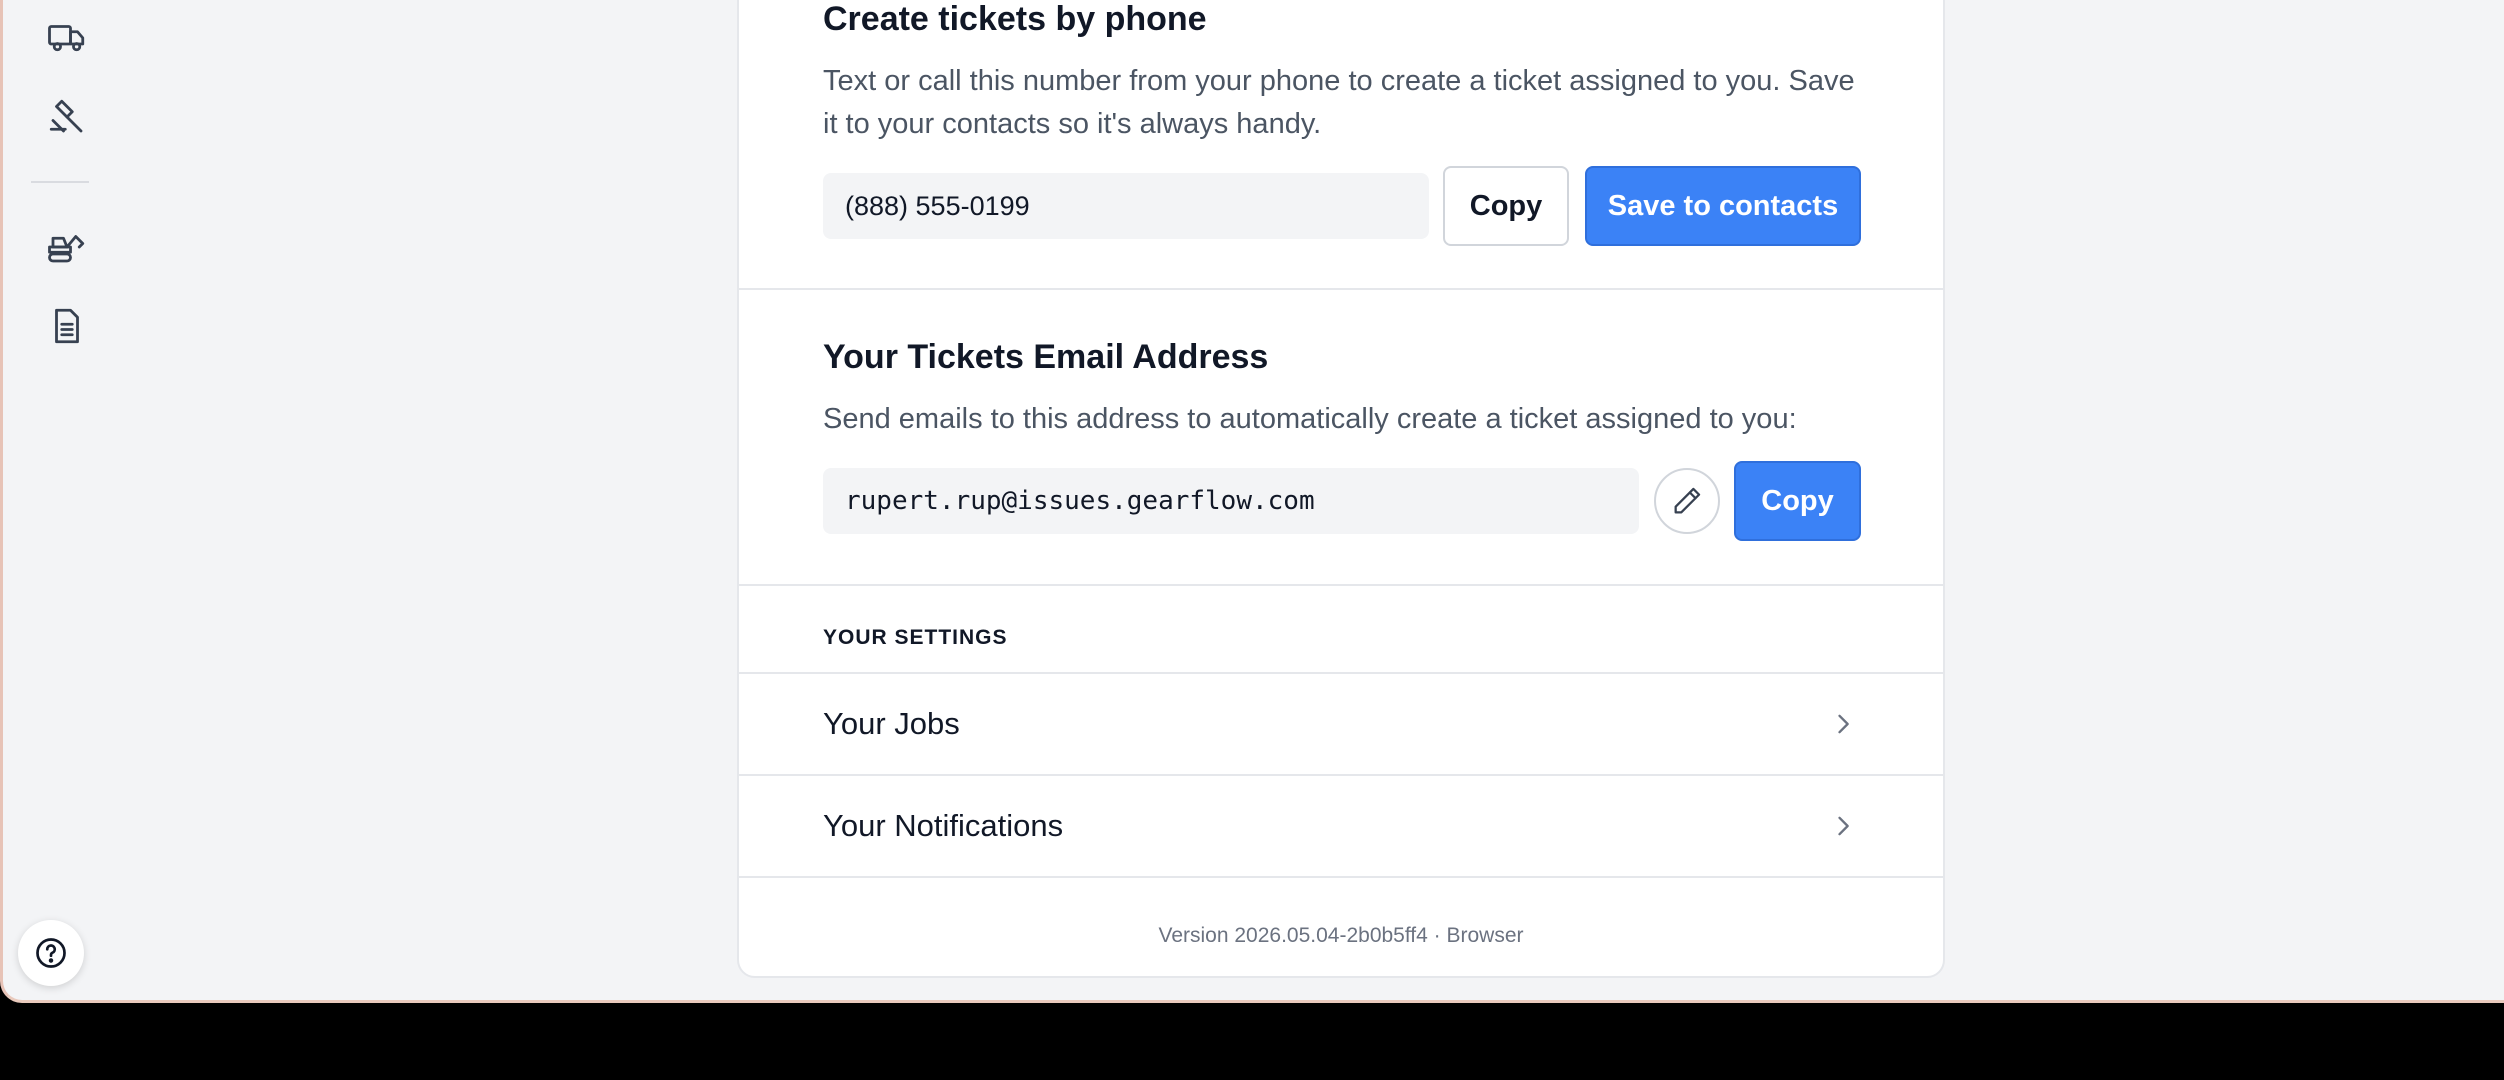 Image resolution: width=2504 pixels, height=1080 pixels. Describe the element at coordinates (891, 723) in the screenshot. I see `settings-row-label: Your Jobs` at that location.